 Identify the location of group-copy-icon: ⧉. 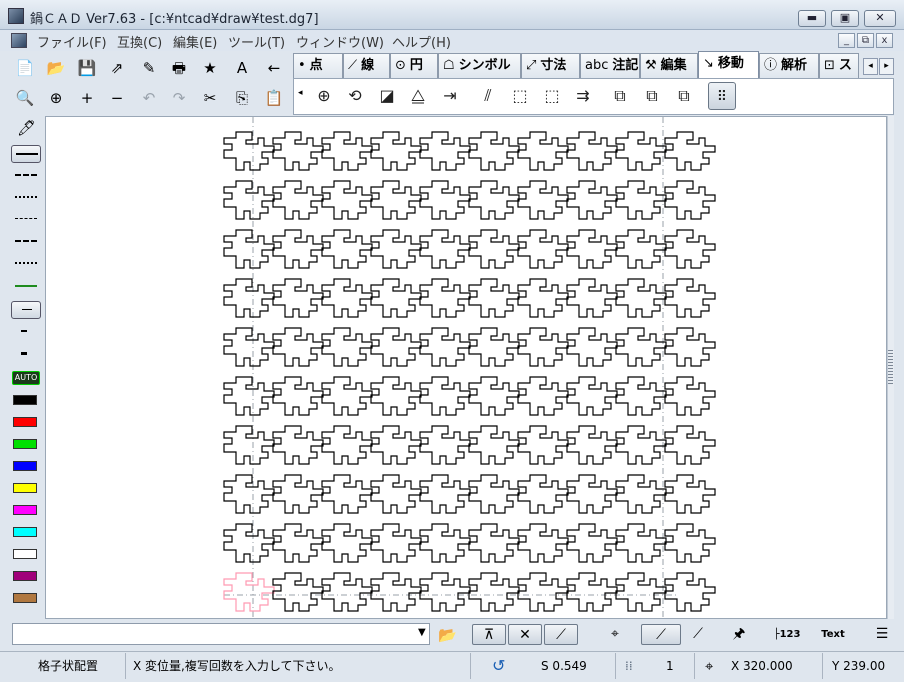
(652, 96).